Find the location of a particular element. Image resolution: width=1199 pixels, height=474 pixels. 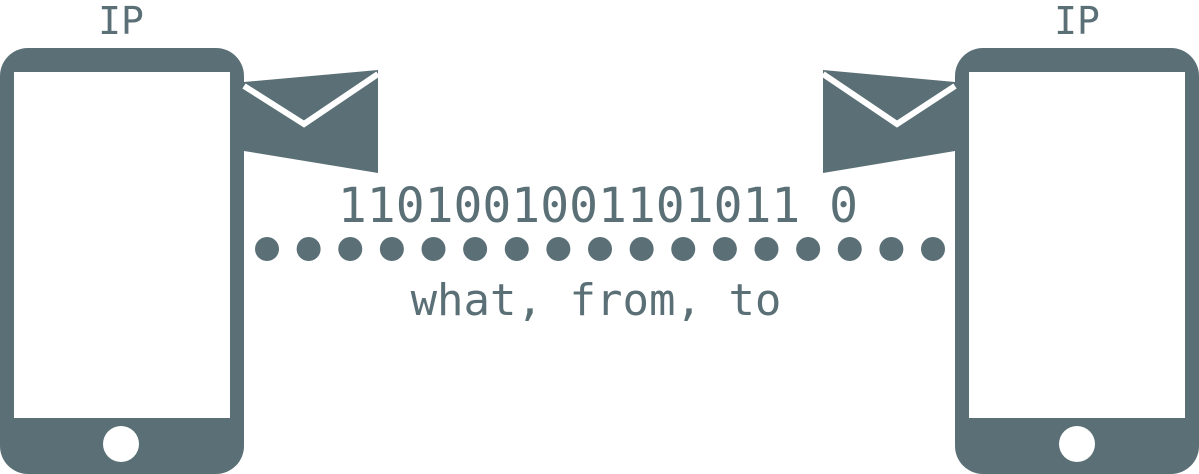

right-envelope-icon is located at coordinates (889, 121).